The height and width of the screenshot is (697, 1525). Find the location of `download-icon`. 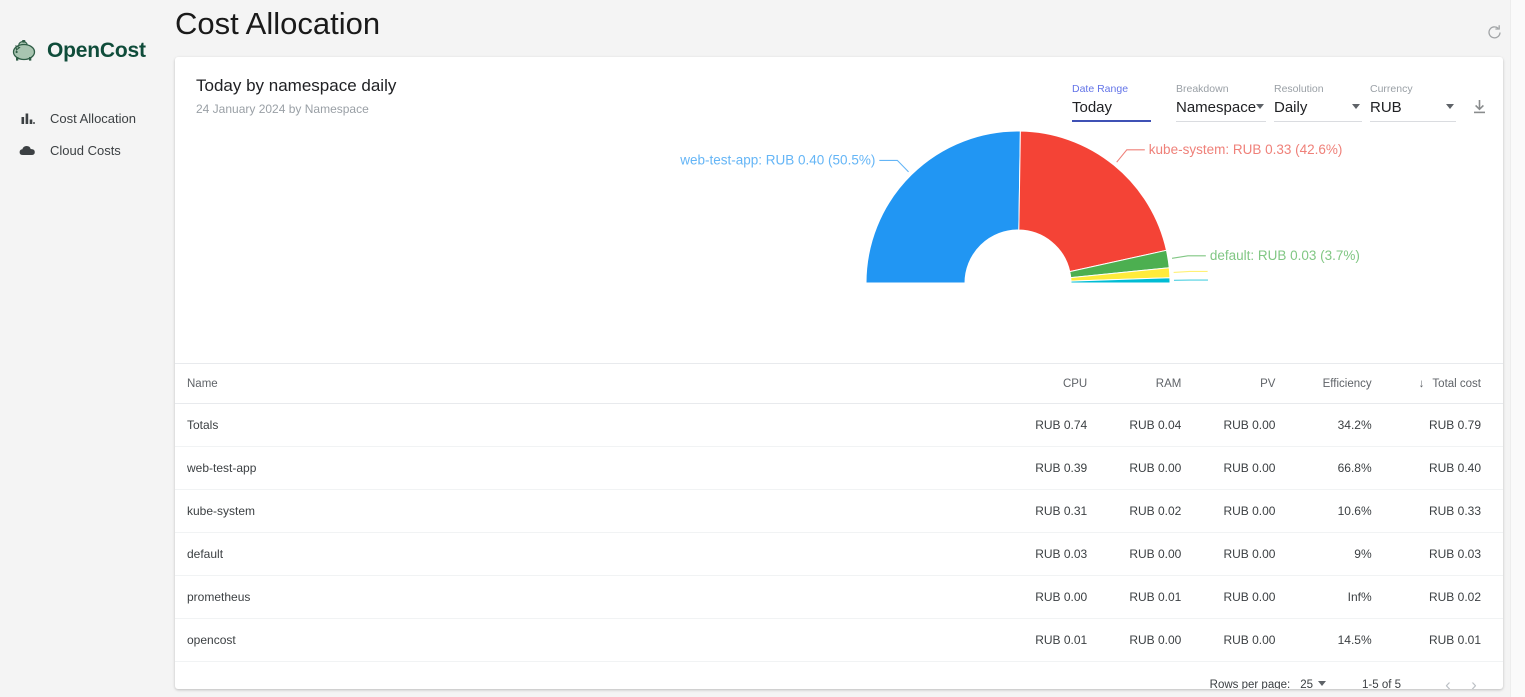

download-icon is located at coordinates (1479, 109).